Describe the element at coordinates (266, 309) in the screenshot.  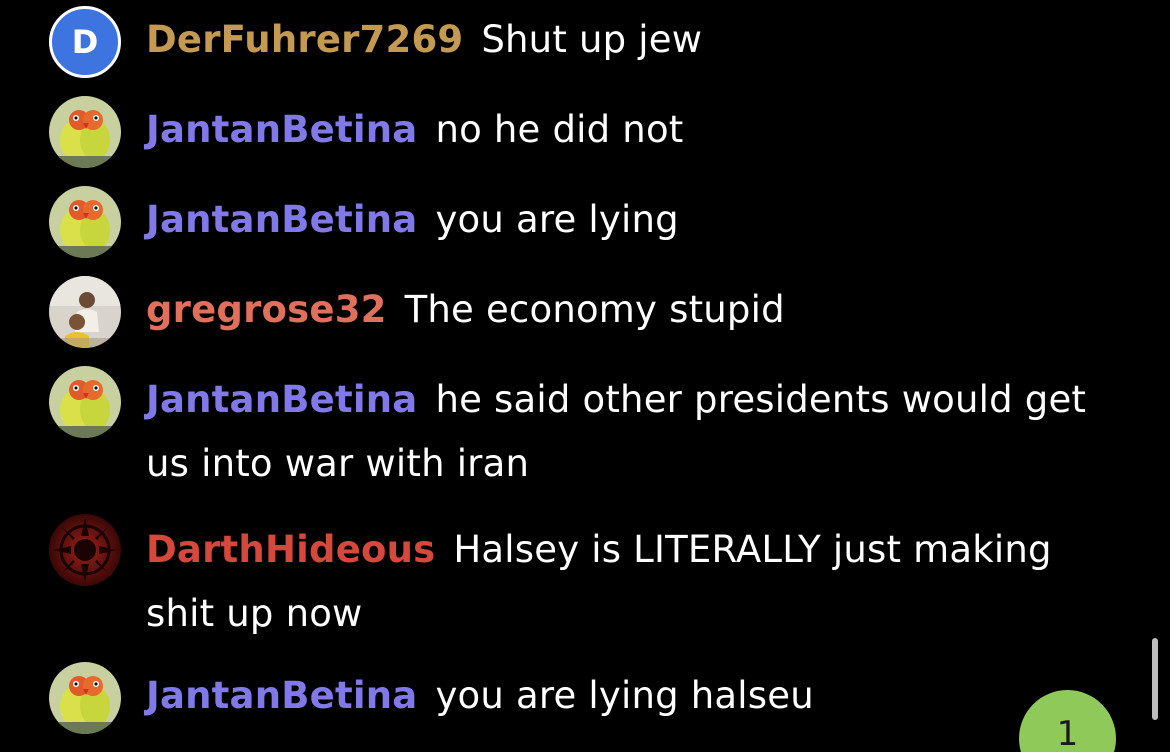
I see `username: gregrose32` at that location.